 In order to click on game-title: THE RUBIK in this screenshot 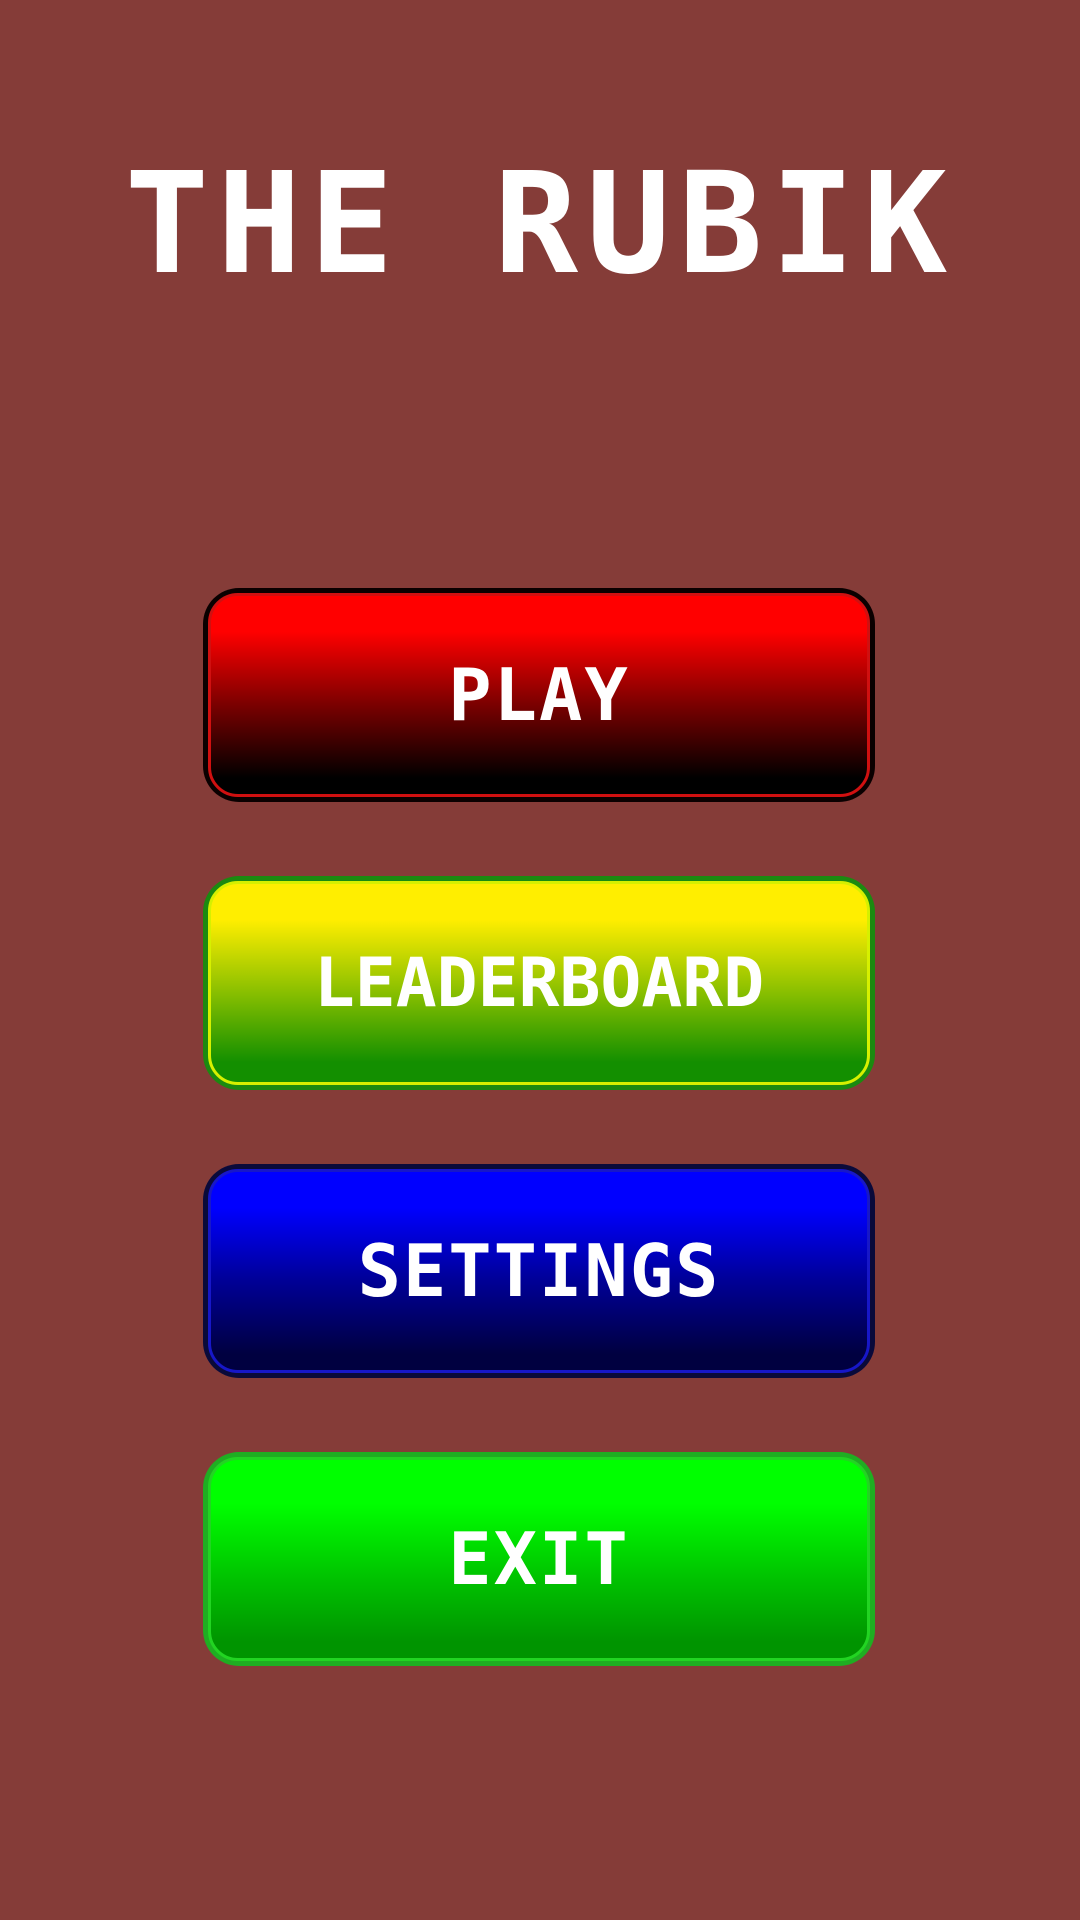, I will do `click(540, 224)`.